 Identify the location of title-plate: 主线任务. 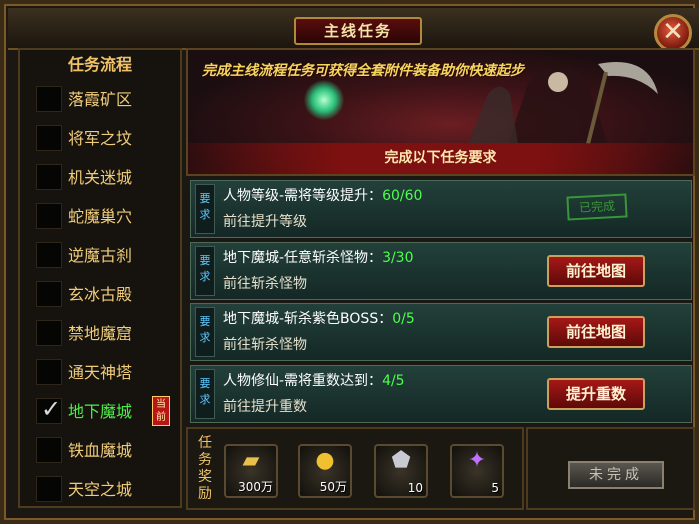
(358, 31).